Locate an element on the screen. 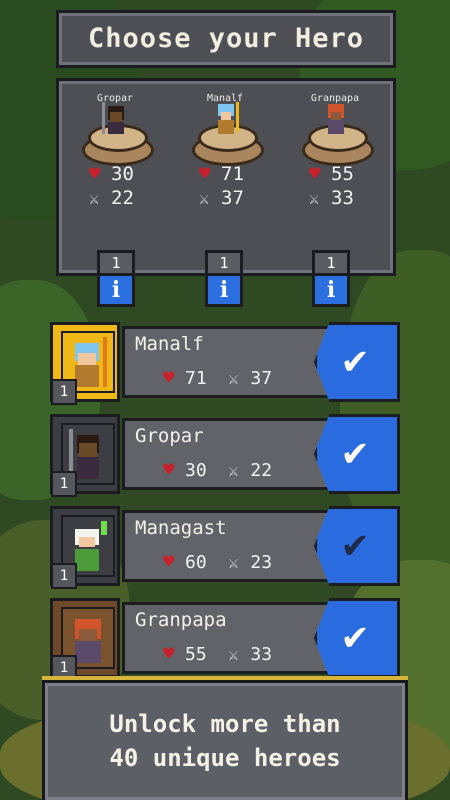  hero-name: Granpapa is located at coordinates (181, 620).